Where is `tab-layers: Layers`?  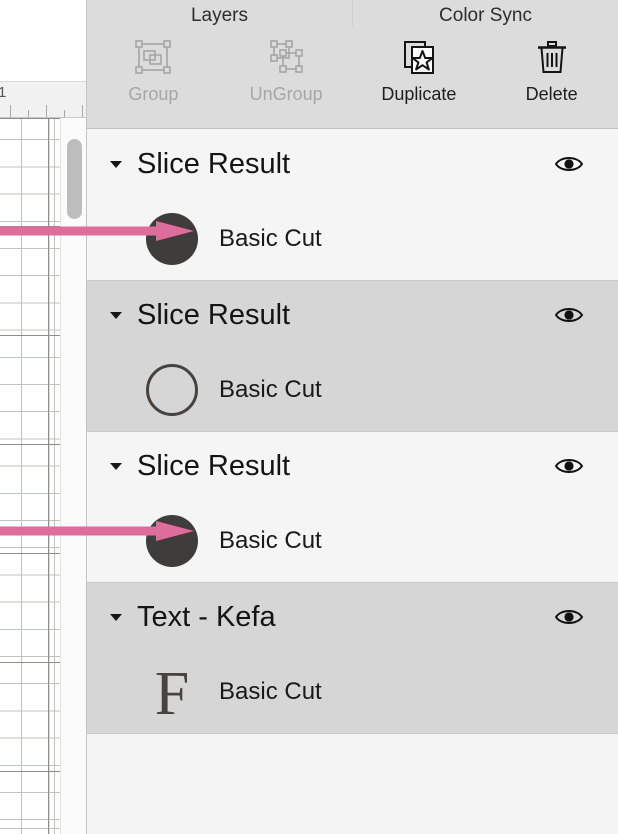 tab-layers: Layers is located at coordinates (219, 14).